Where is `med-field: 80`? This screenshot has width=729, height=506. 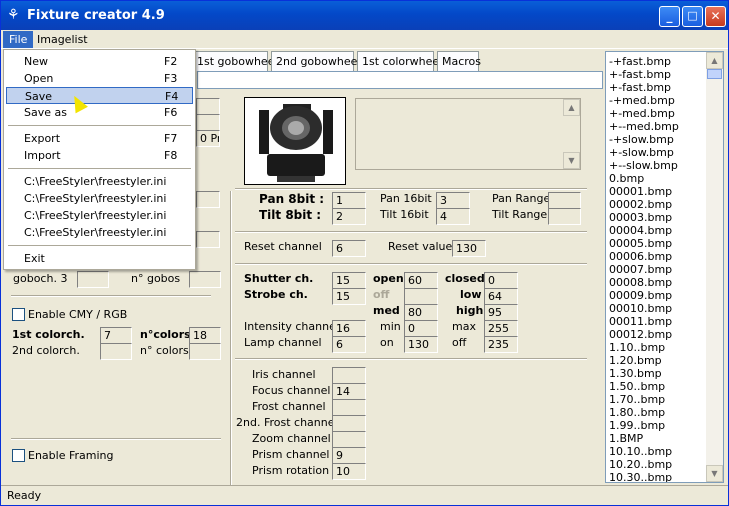
med-field: 80 is located at coordinates (421, 312).